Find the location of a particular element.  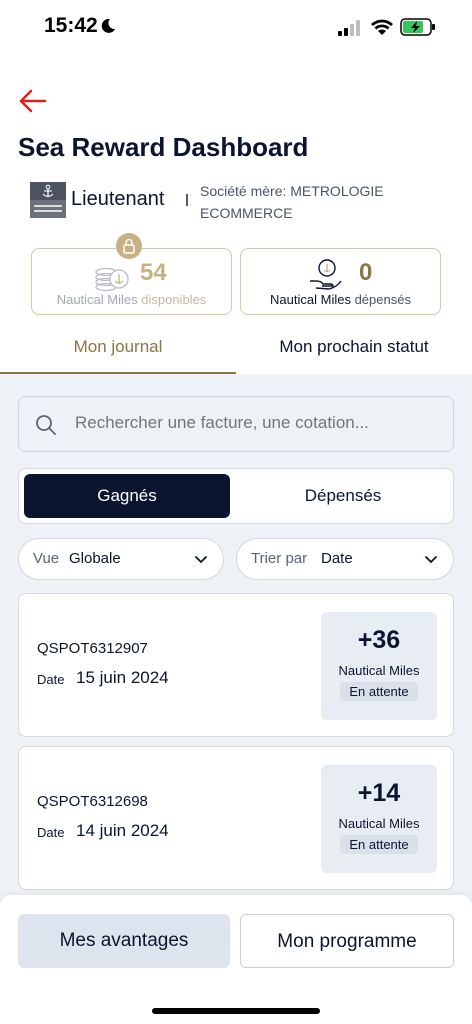

transaction-amount: +36 is located at coordinates (379, 640).